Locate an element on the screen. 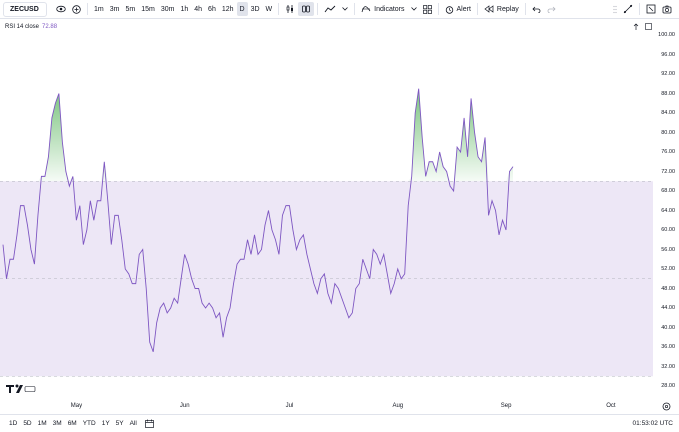 The height and width of the screenshot is (432, 679). indicators-label: Indicators is located at coordinates (389, 9).